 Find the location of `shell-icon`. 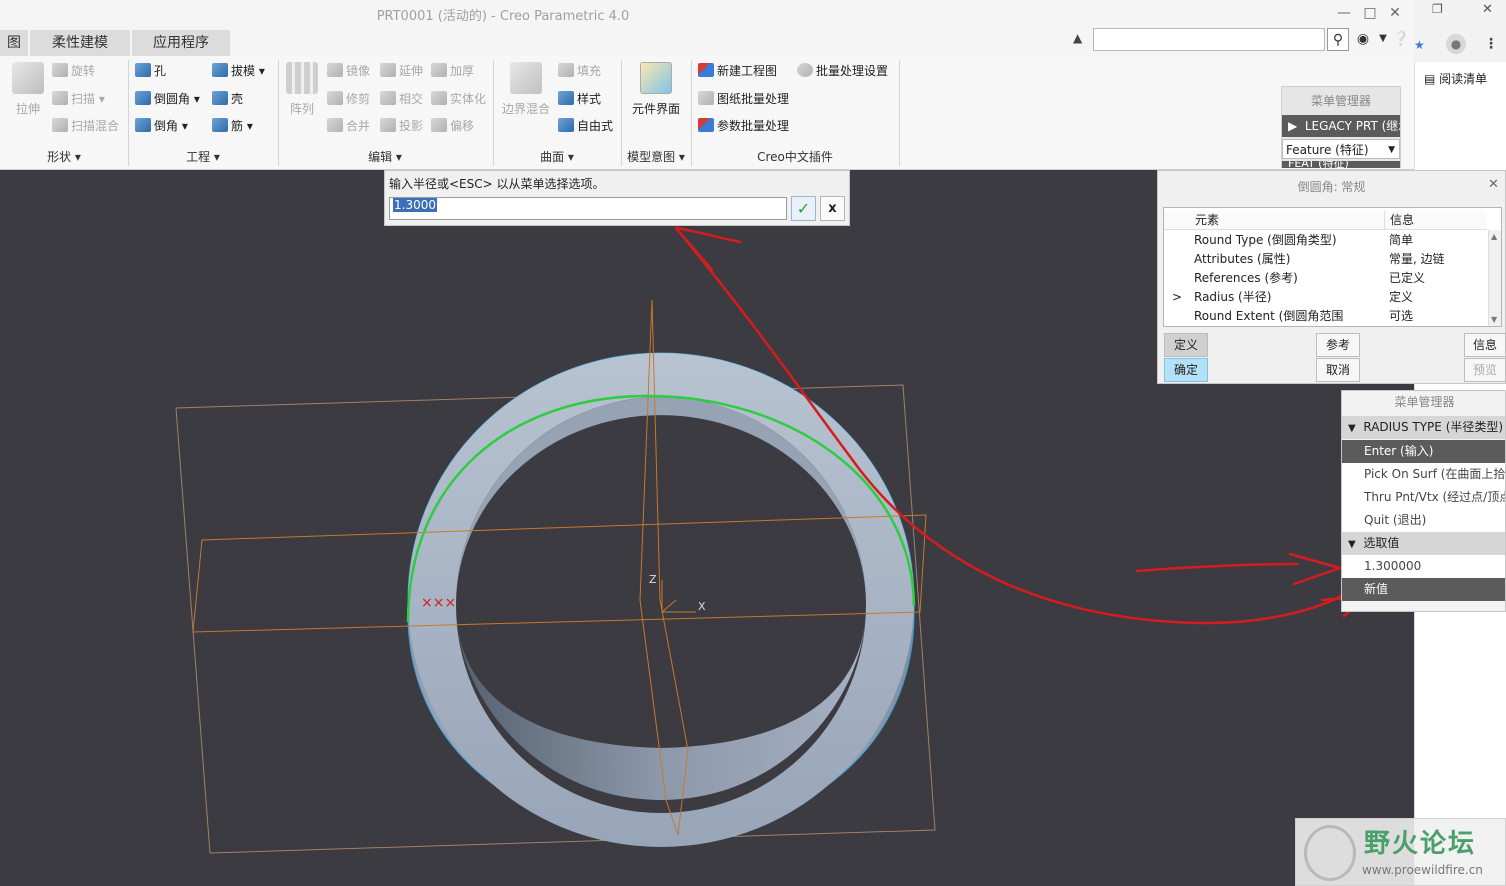

shell-icon is located at coordinates (220, 98).